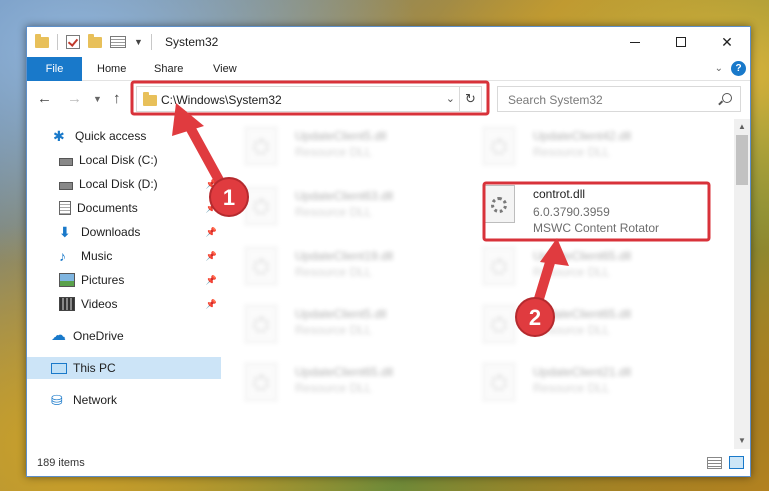 The width and height of the screenshot is (769, 491). What do you see at coordinates (559, 194) in the screenshot?
I see `file-name: controt.dll` at bounding box center [559, 194].